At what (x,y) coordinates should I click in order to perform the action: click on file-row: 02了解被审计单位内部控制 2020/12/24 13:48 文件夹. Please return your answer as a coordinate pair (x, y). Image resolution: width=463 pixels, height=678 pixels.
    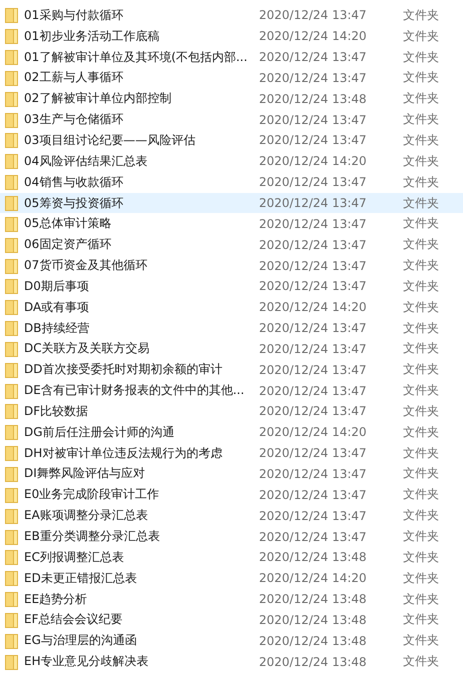
    Looking at the image, I should click on (231, 99).